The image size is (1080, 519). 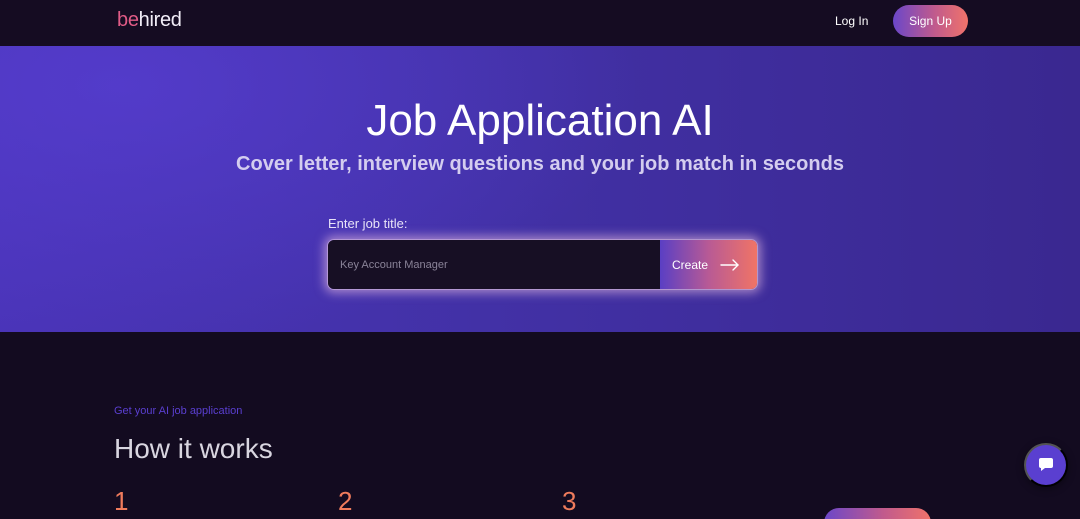 I want to click on logo-text-hired: hired, so click(x=160, y=20).